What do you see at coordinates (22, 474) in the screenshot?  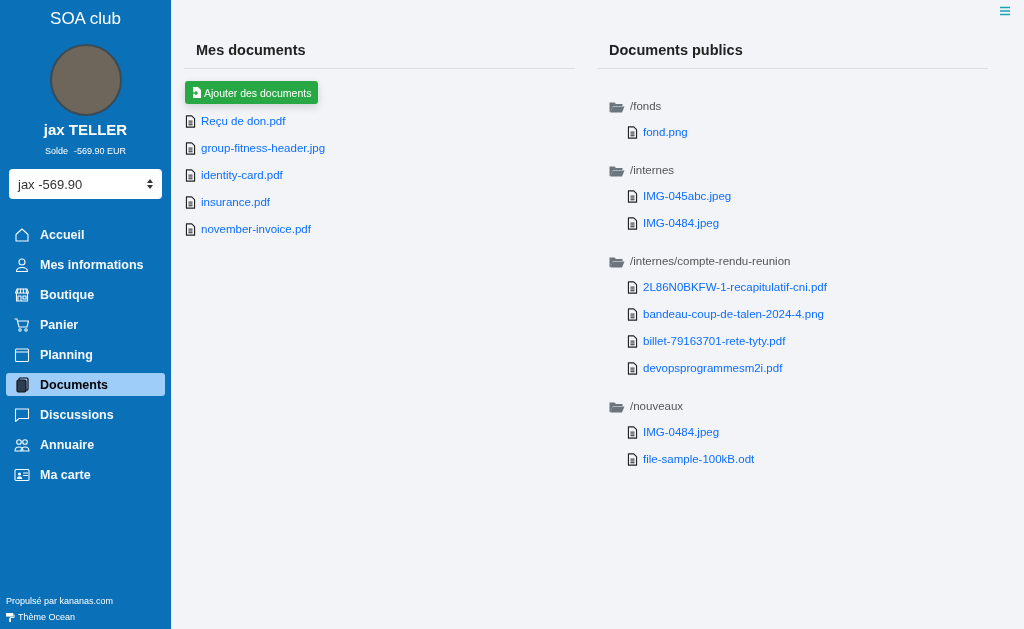 I see `id-card-icon` at bounding box center [22, 474].